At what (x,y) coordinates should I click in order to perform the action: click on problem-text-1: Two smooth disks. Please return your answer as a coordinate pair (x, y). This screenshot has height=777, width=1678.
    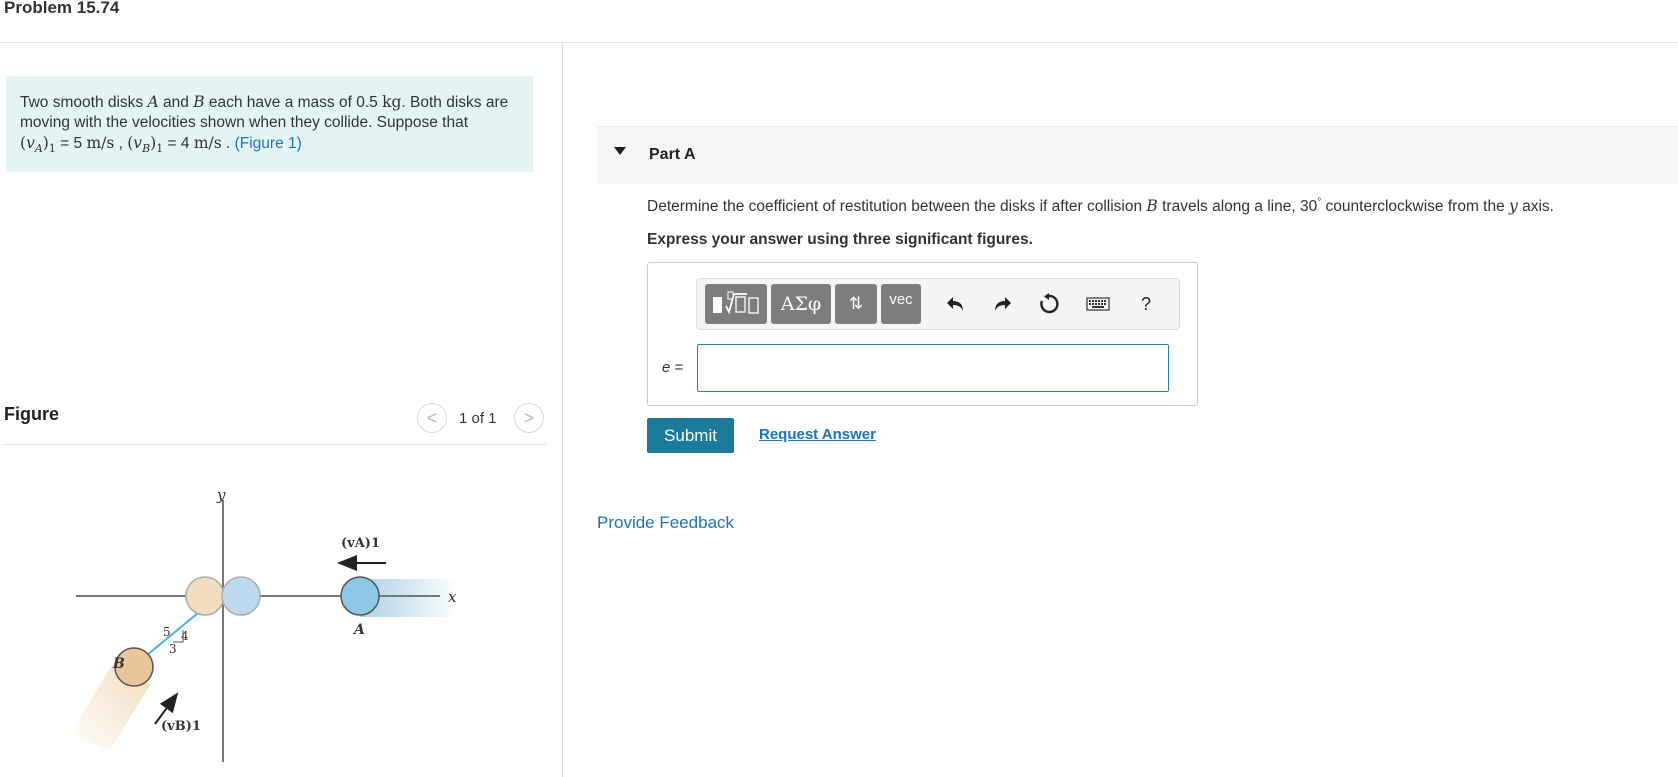
    Looking at the image, I should click on (84, 102).